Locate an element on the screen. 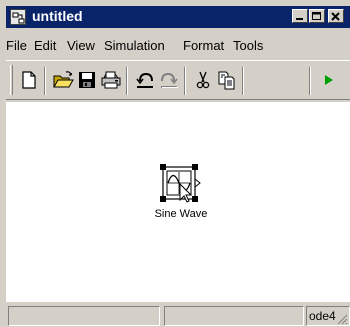 Image resolution: width=350 pixels, height=327 pixels. resize-grip-icon is located at coordinates (342, 319).